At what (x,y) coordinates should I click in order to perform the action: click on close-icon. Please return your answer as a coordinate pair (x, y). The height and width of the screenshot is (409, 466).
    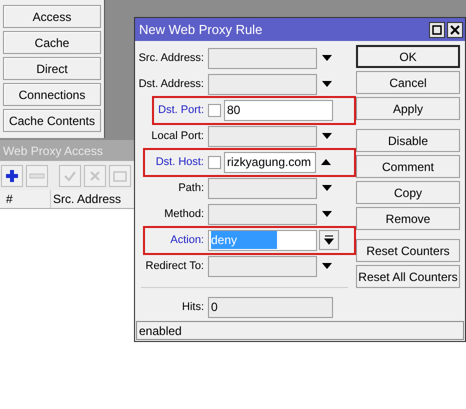
    Looking at the image, I should click on (455, 30).